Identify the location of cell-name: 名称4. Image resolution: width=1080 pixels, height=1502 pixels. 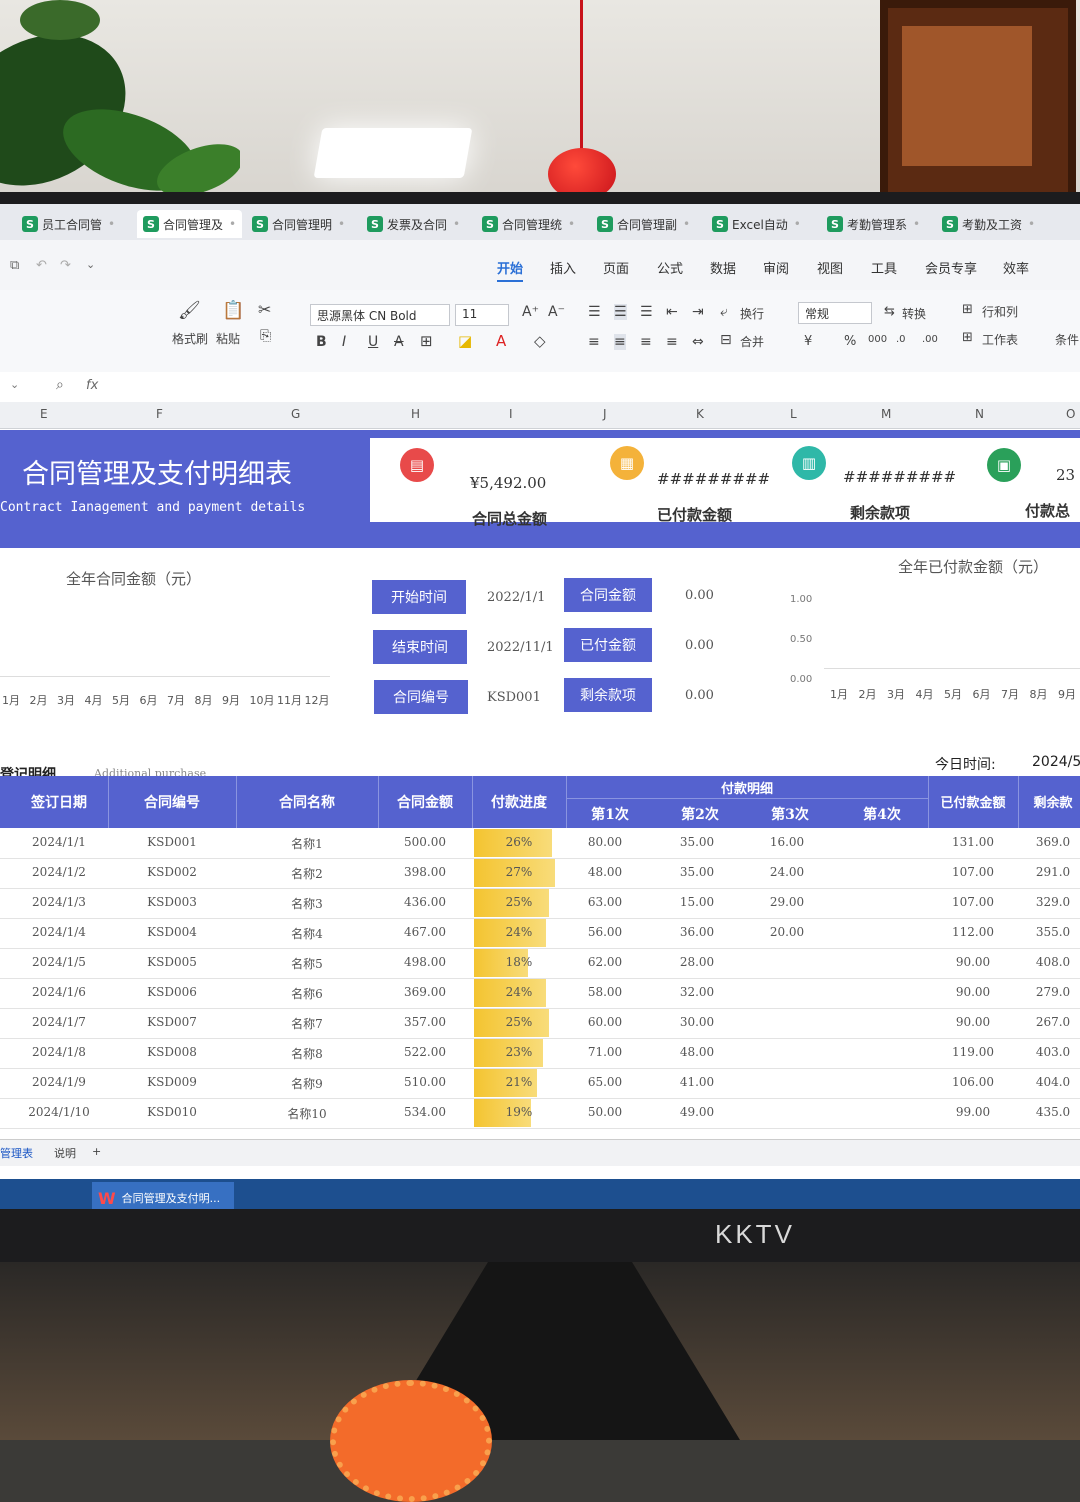
(307, 933).